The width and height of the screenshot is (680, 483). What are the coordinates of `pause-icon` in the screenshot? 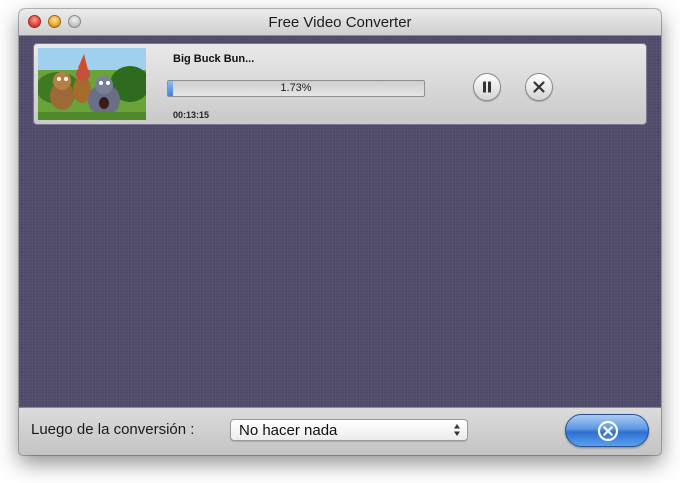 It's located at (487, 87).